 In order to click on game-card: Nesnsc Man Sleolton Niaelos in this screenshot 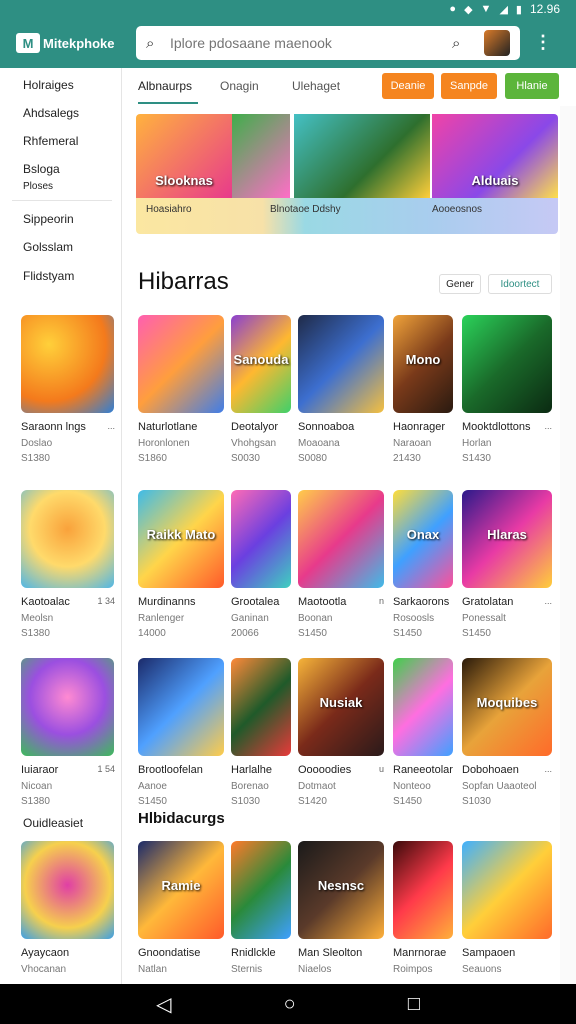, I will do `click(341, 908)`.